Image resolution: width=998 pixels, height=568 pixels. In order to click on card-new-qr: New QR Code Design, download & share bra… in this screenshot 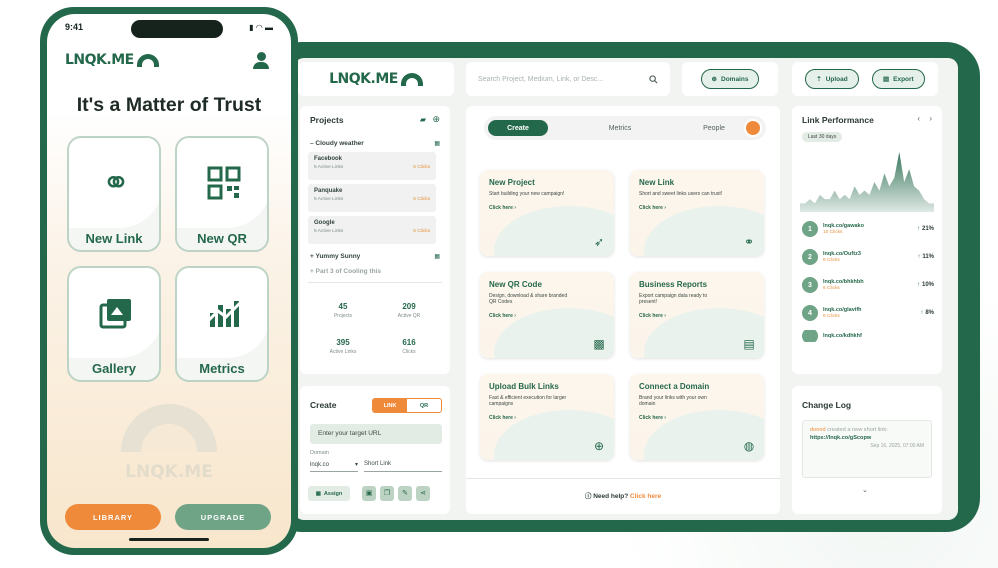, I will do `click(547, 315)`.